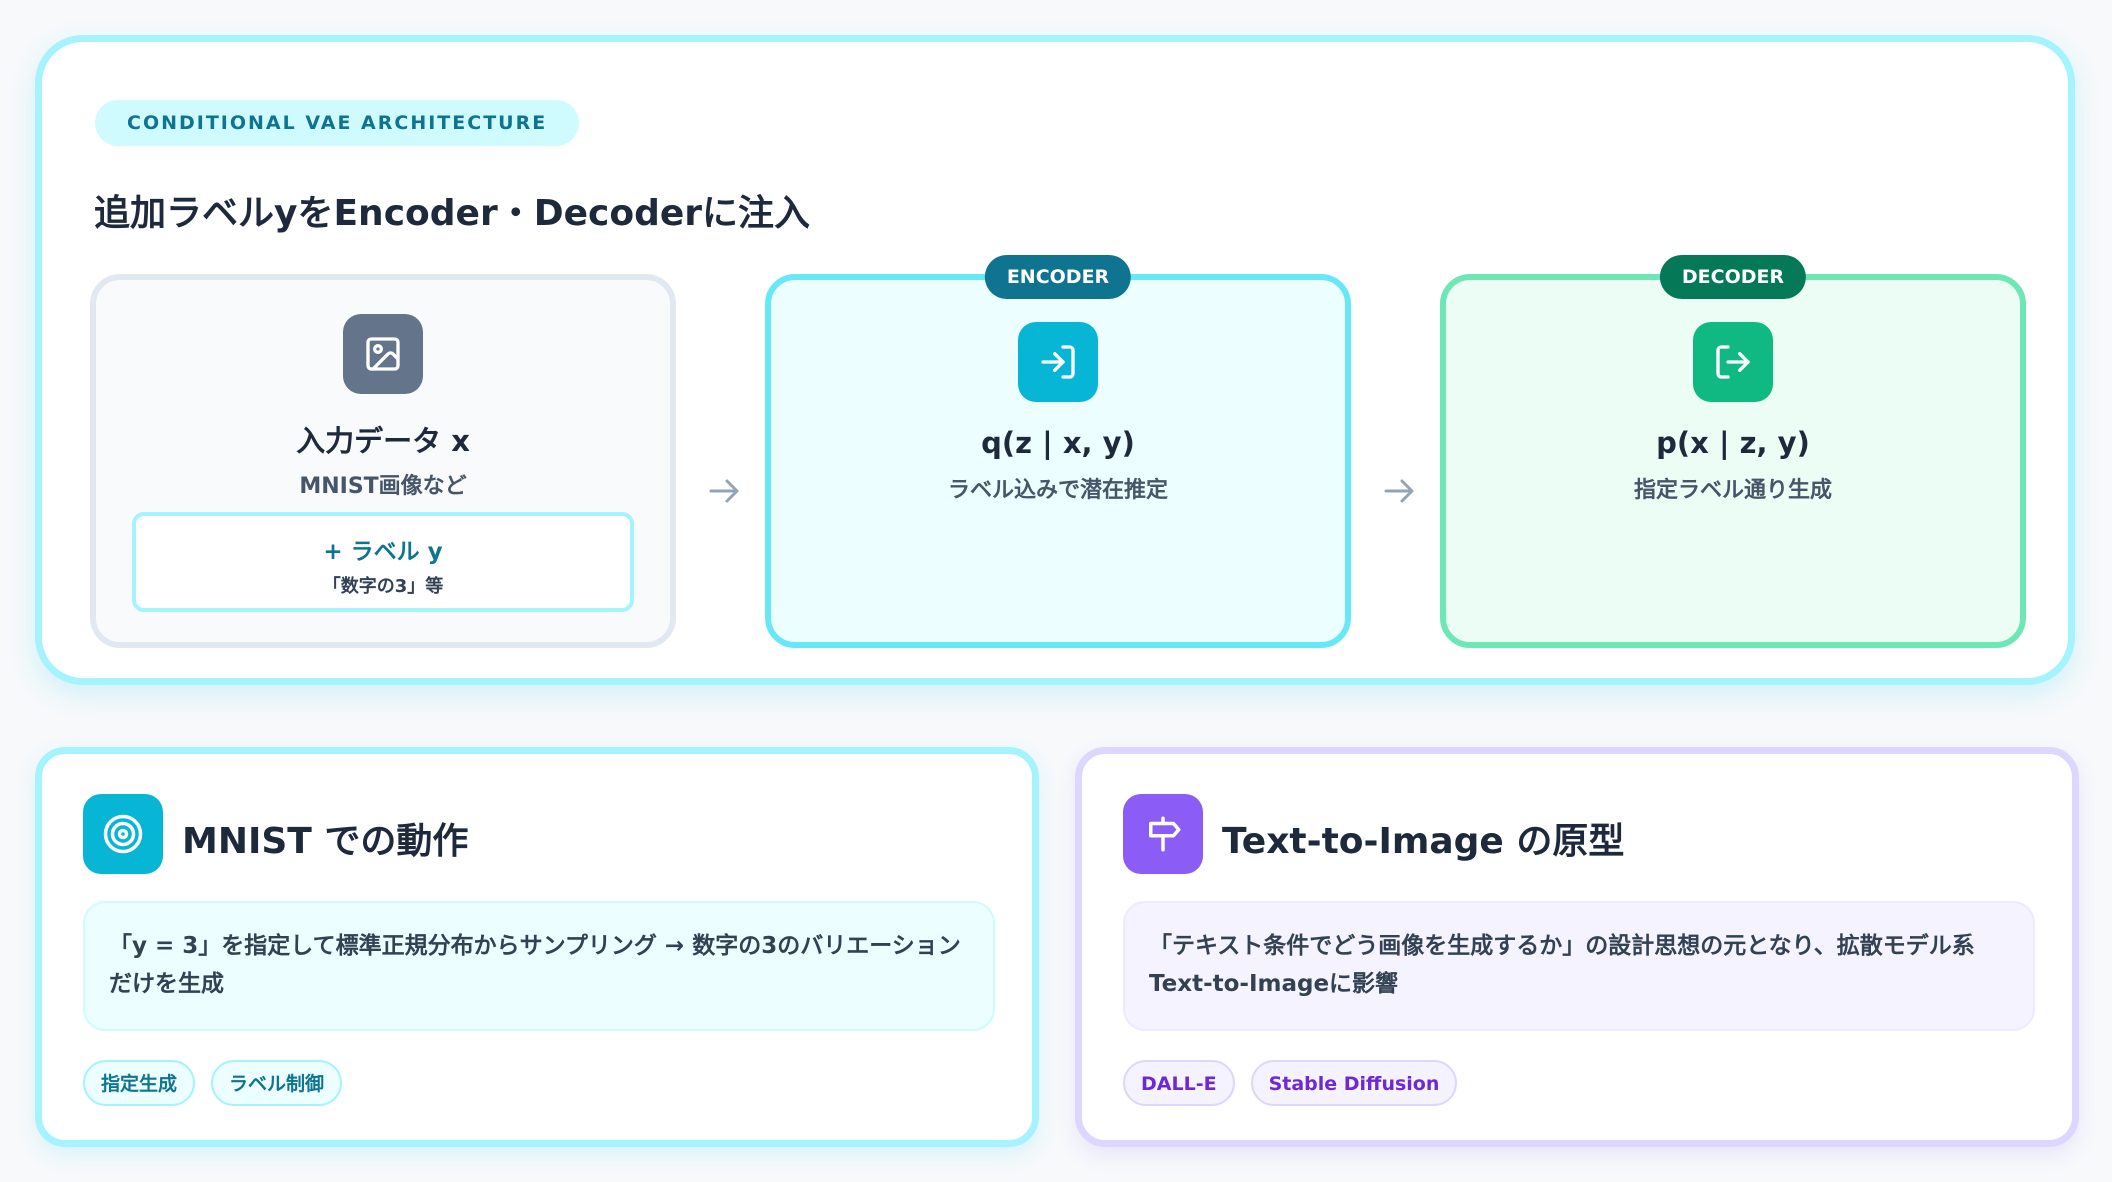 This screenshot has width=2112, height=1182. I want to click on t2i-card-title: Text-to-Image の原型, so click(1423, 841).